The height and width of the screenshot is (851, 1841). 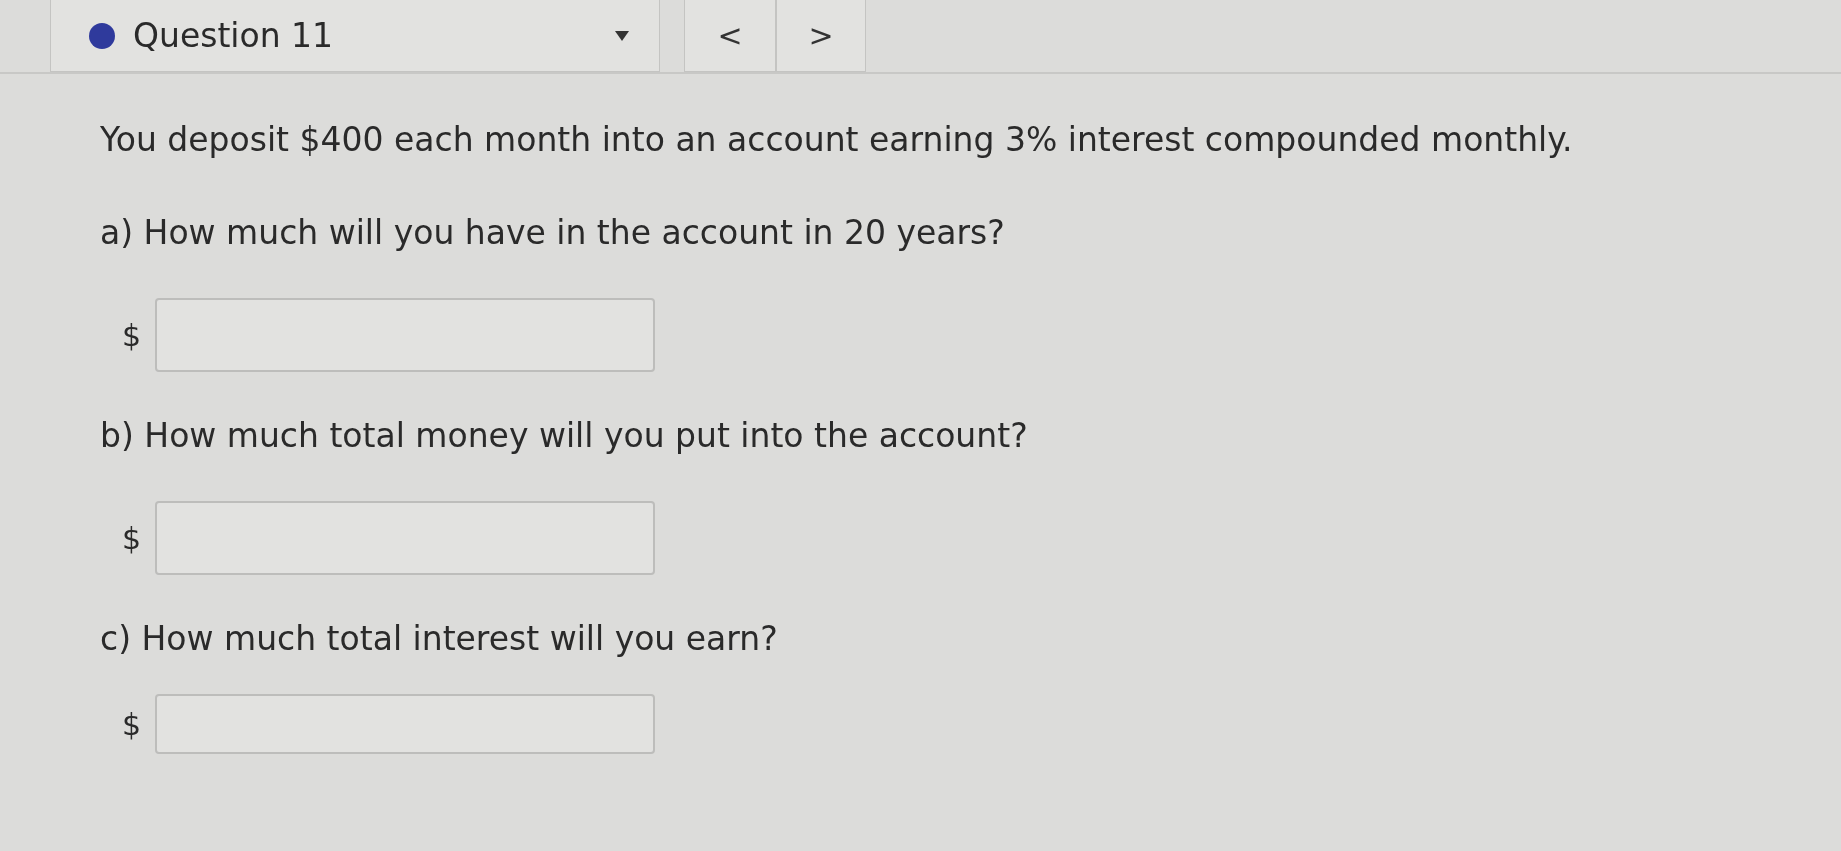 I want to click on question-text: You deposit $400 each month into an account earning 3% interest compounded monthly., so click(x=837, y=139).